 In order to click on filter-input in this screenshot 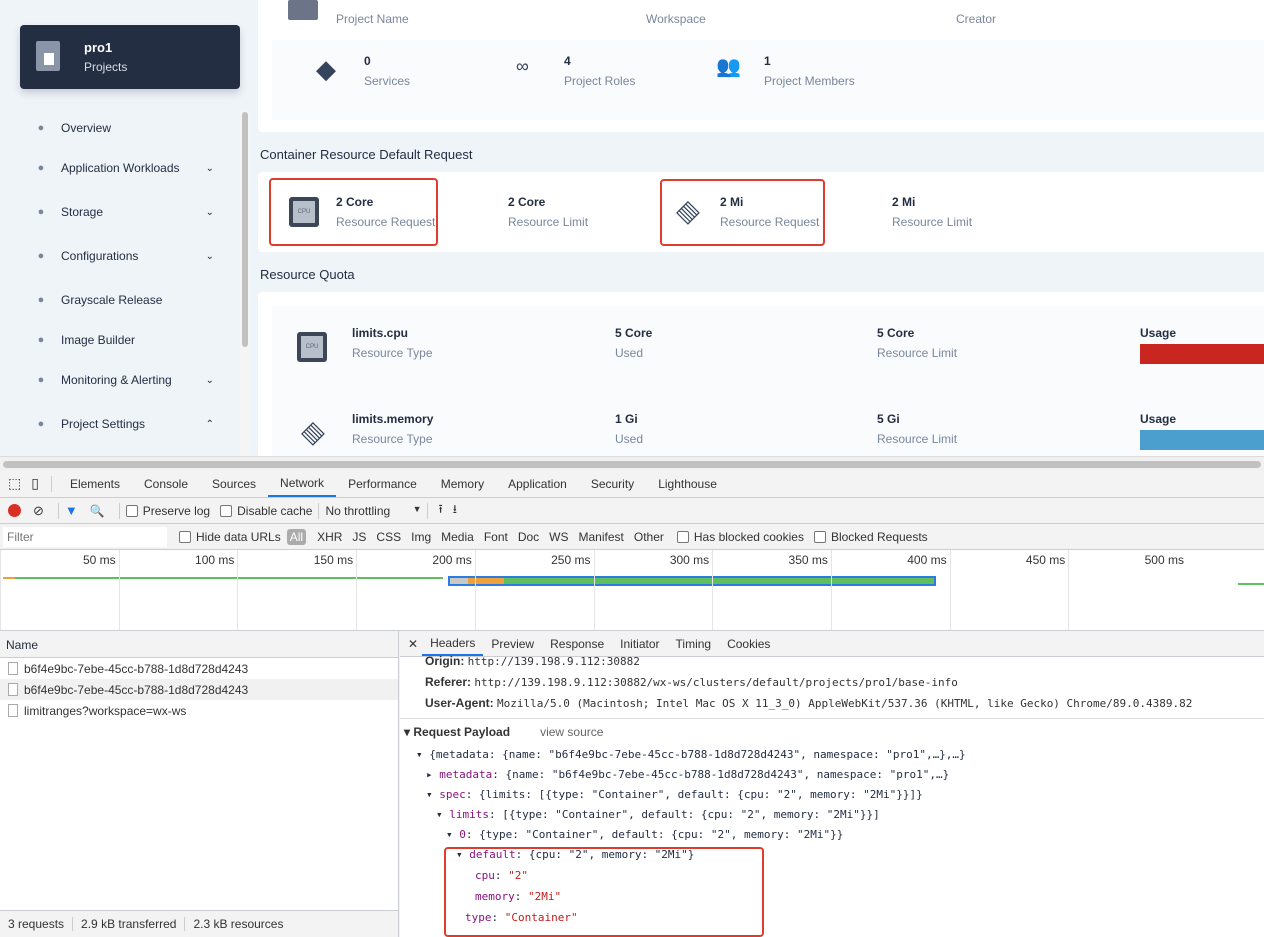, I will do `click(85, 536)`.